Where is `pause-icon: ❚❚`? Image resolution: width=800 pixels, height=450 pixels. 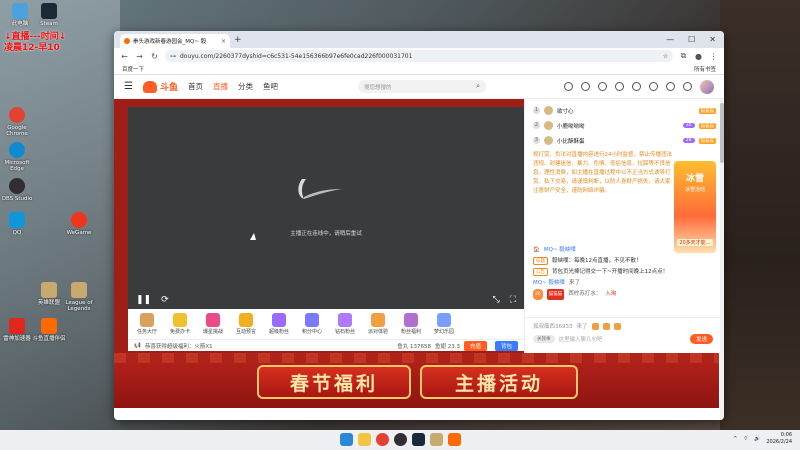 pause-icon: ❚❚ is located at coordinates (143, 300).